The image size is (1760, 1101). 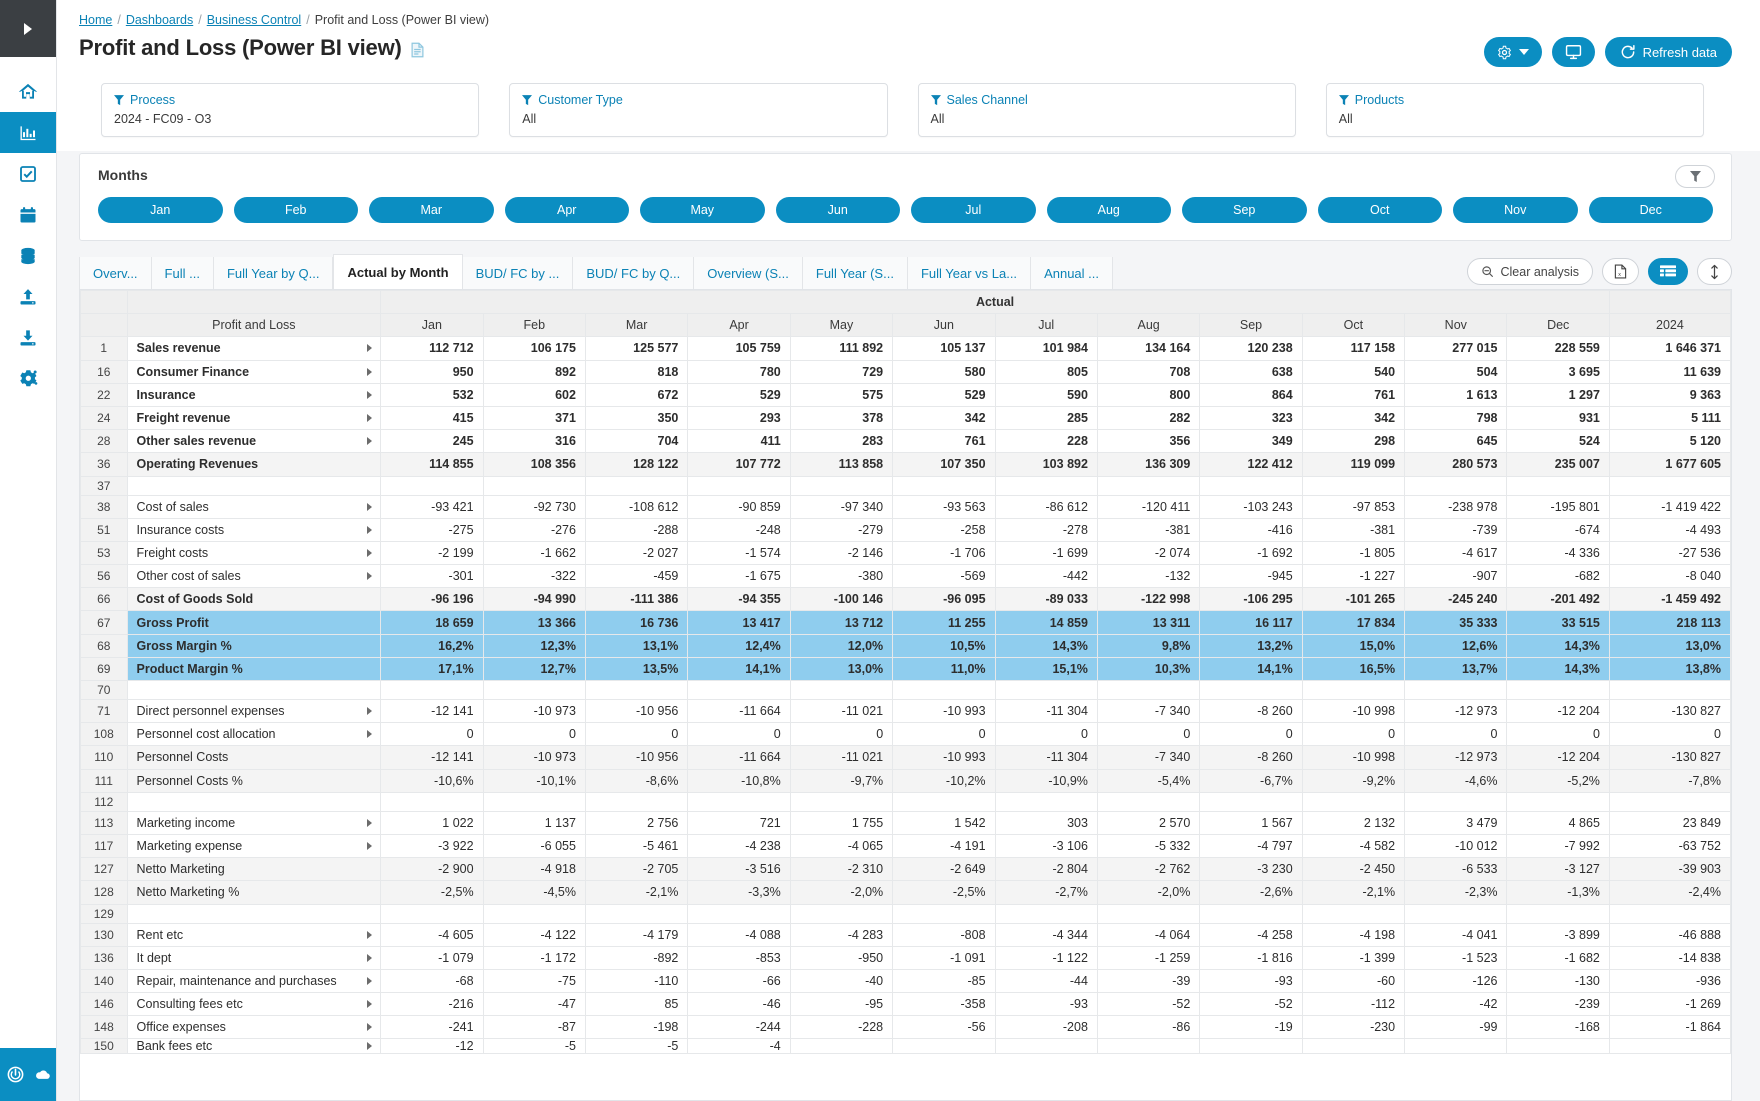 I want to click on table-cell: -230, so click(x=1353, y=1027).